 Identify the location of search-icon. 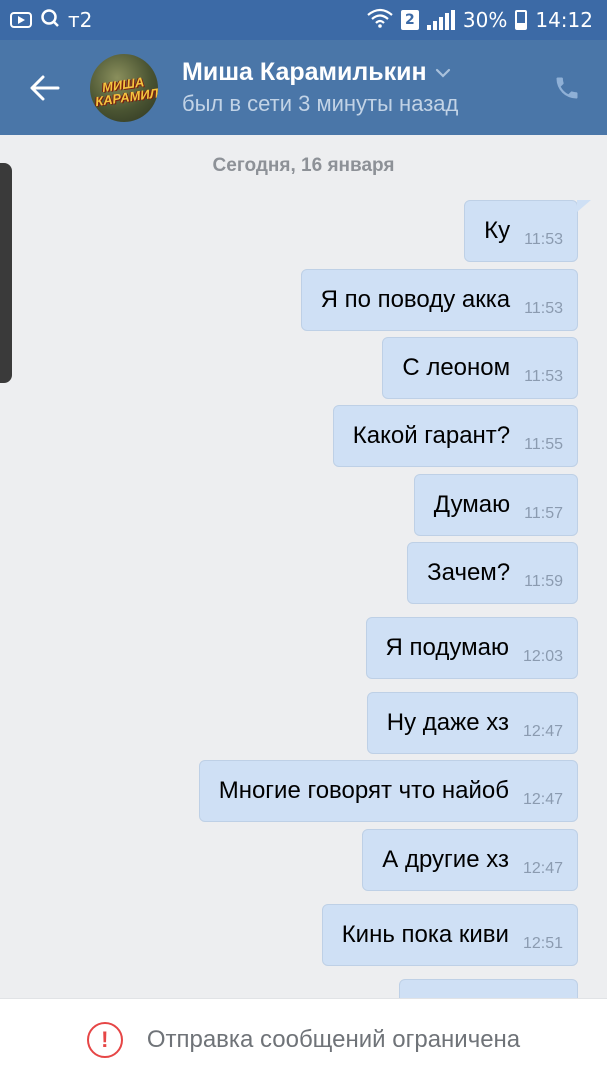
(50, 20).